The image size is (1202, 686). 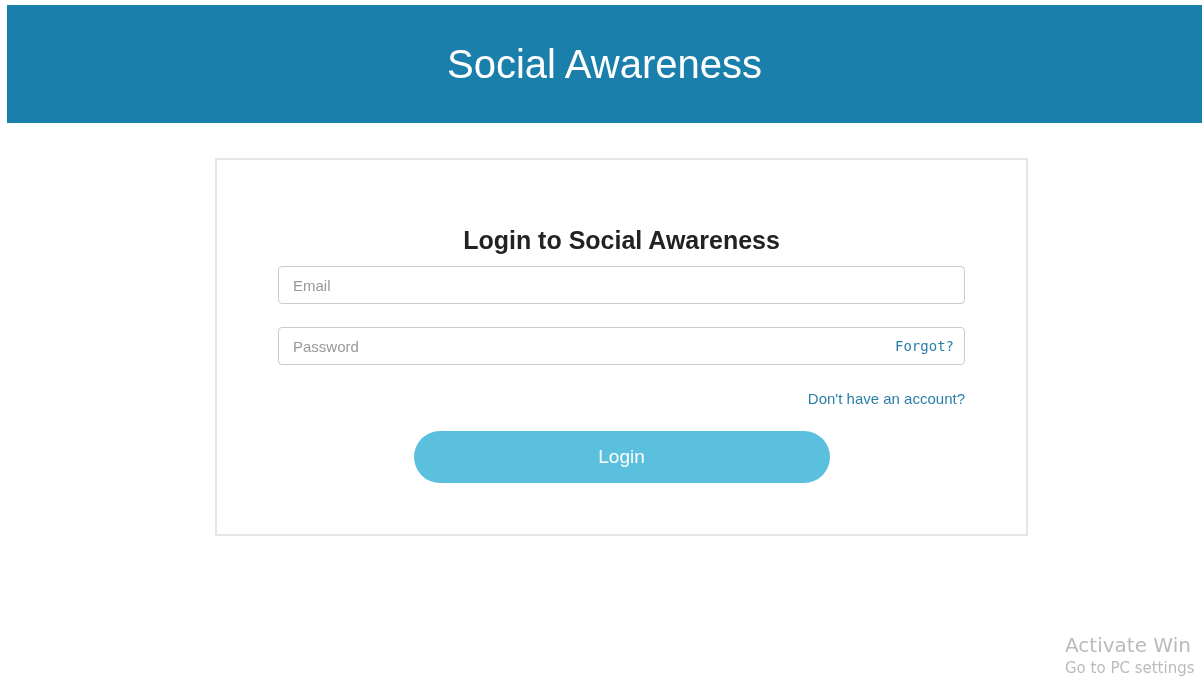 I want to click on password-field: Password Forgot?, so click(x=621, y=346).